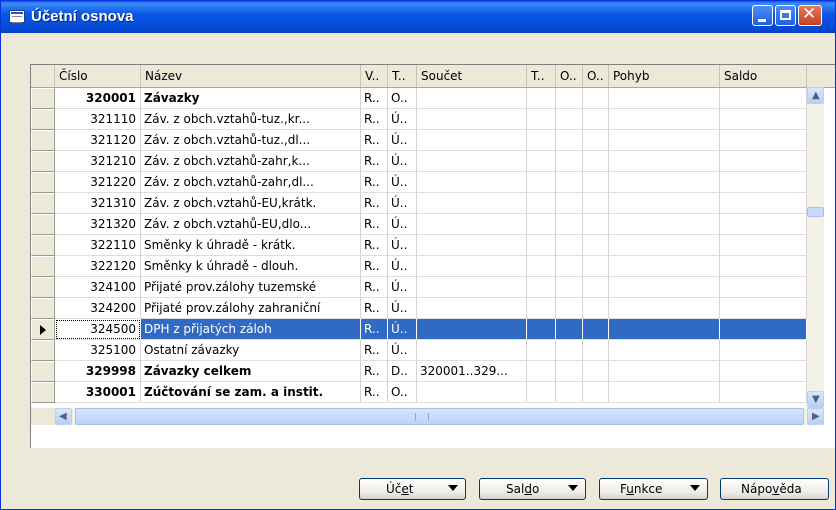 The height and width of the screenshot is (510, 836). I want to click on cell-cislo: 321120, so click(98, 140).